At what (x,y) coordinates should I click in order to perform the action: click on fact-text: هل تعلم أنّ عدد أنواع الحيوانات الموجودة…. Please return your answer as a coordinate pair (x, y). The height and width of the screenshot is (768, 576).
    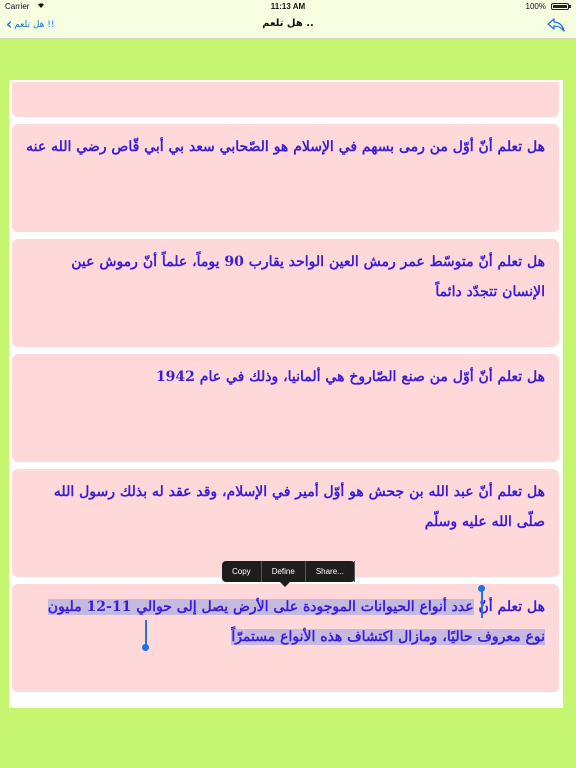
    Looking at the image, I should click on (285, 622).